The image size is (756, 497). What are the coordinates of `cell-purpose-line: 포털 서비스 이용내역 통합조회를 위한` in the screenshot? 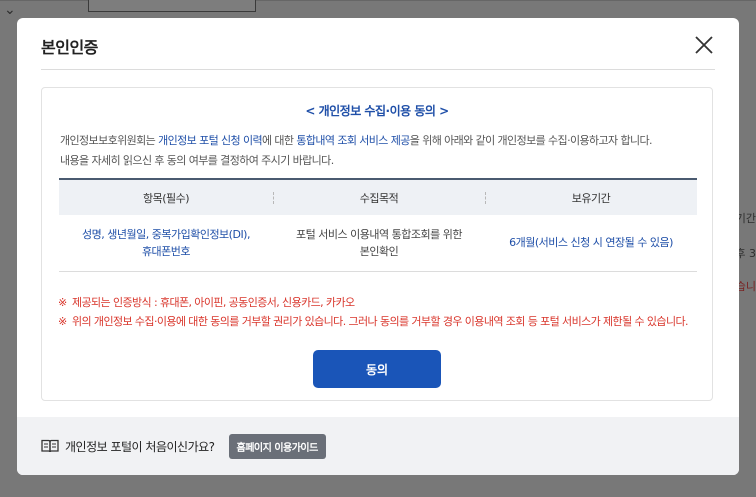 It's located at (379, 234).